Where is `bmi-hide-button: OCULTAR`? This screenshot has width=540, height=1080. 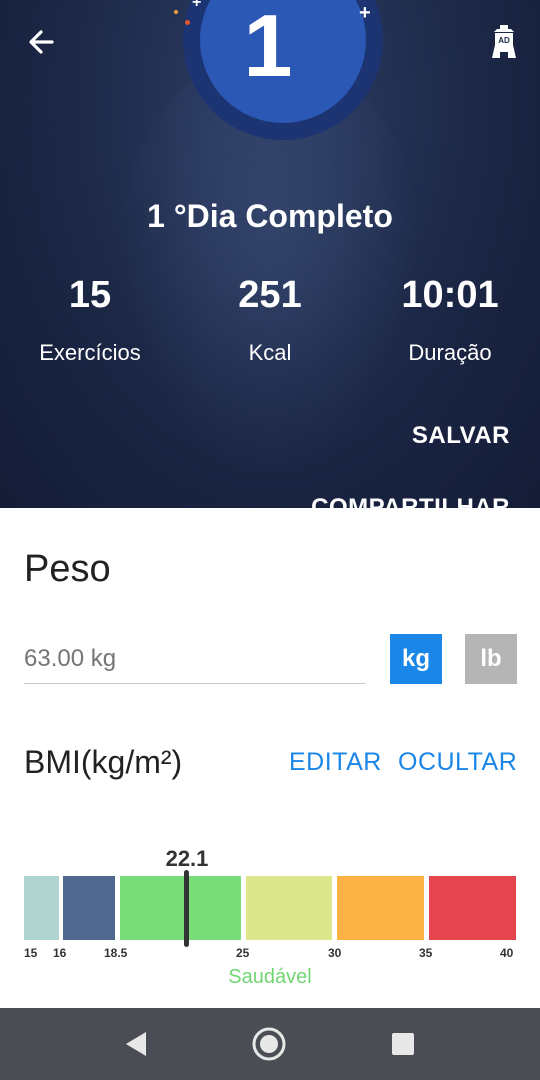 bmi-hide-button: OCULTAR is located at coordinates (457, 762).